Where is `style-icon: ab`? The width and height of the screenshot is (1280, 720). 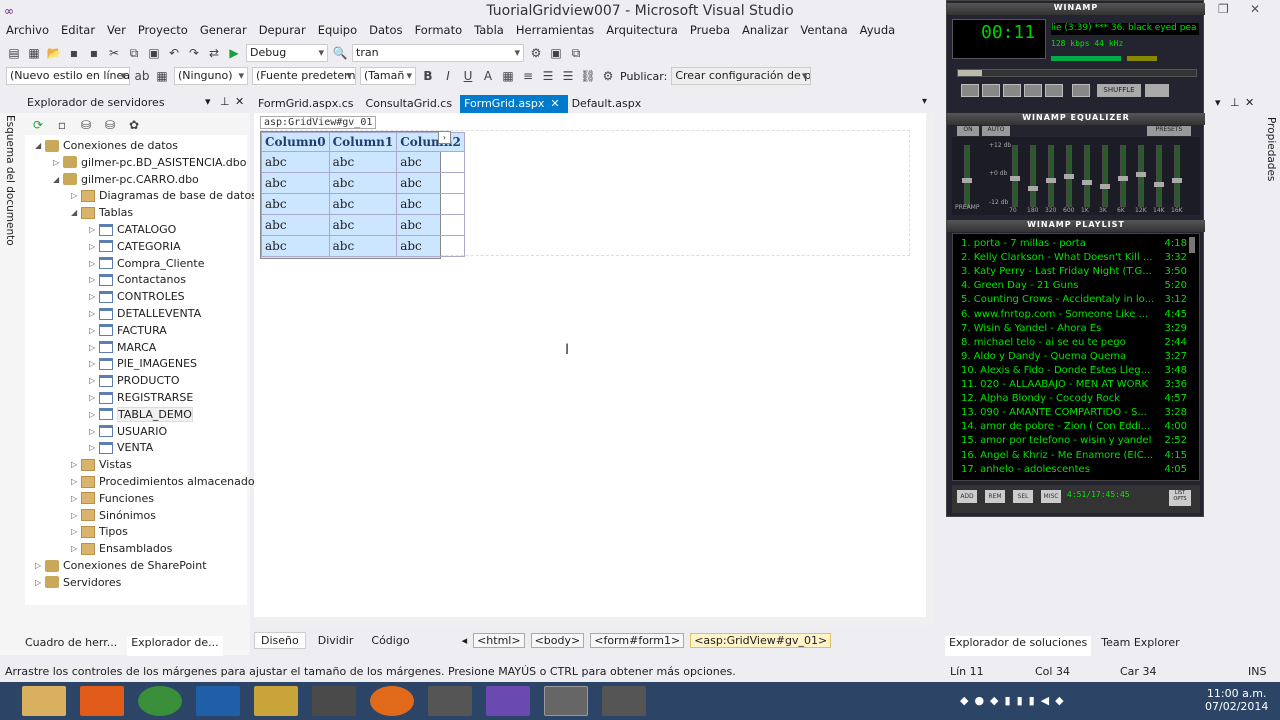
style-icon: ab is located at coordinates (142, 76).